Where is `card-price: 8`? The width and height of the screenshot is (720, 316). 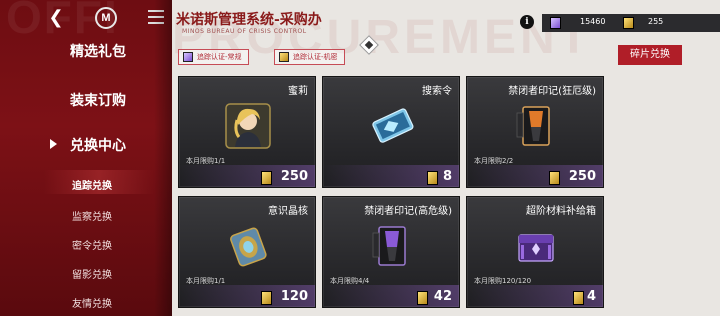 card-price: 8 is located at coordinates (447, 176).